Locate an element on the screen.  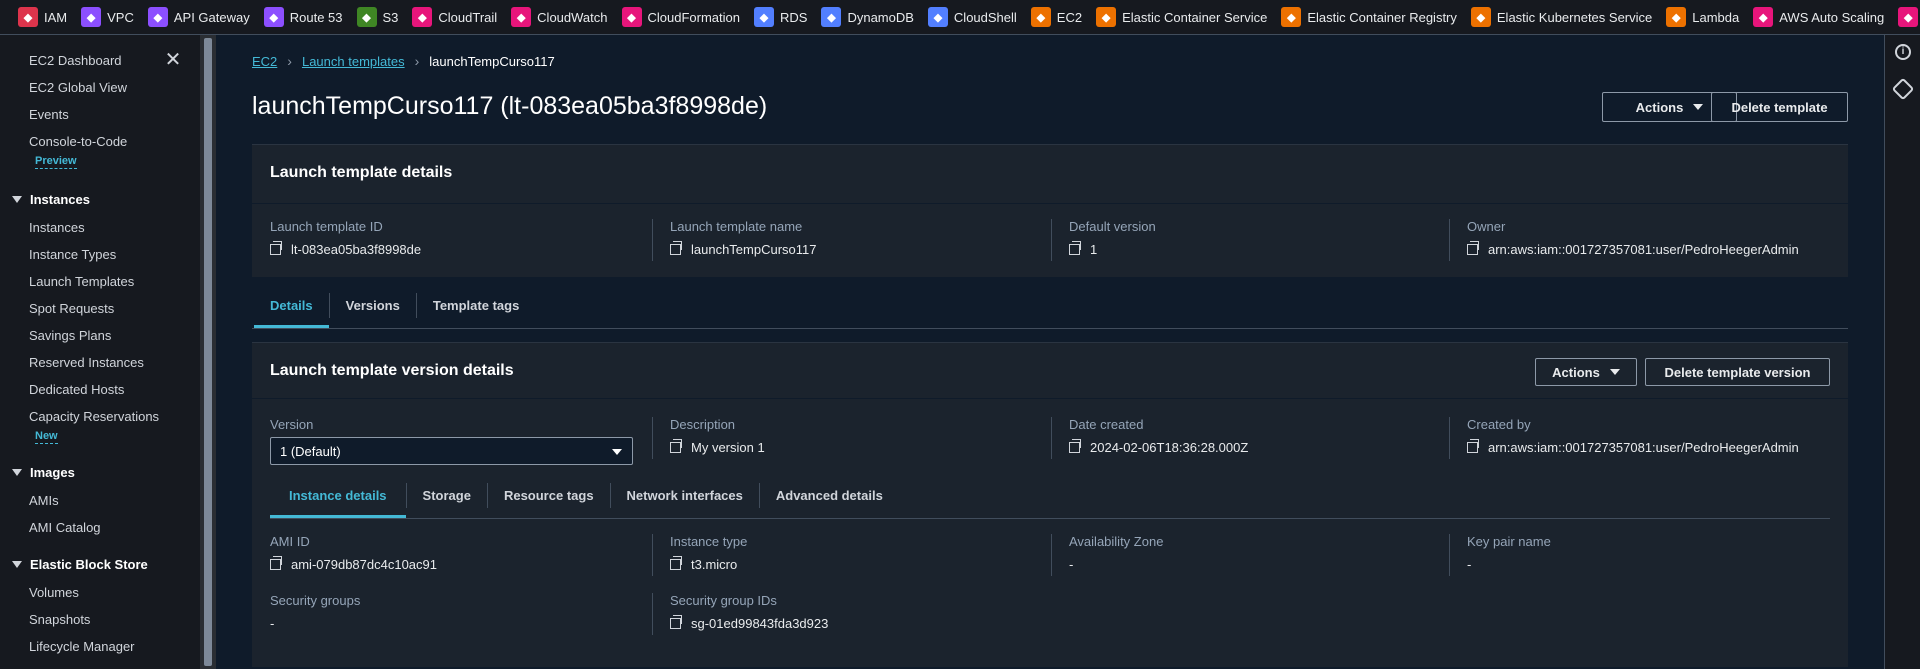
favorite-lambda: ◆ Lambda is located at coordinates (1702, 17).